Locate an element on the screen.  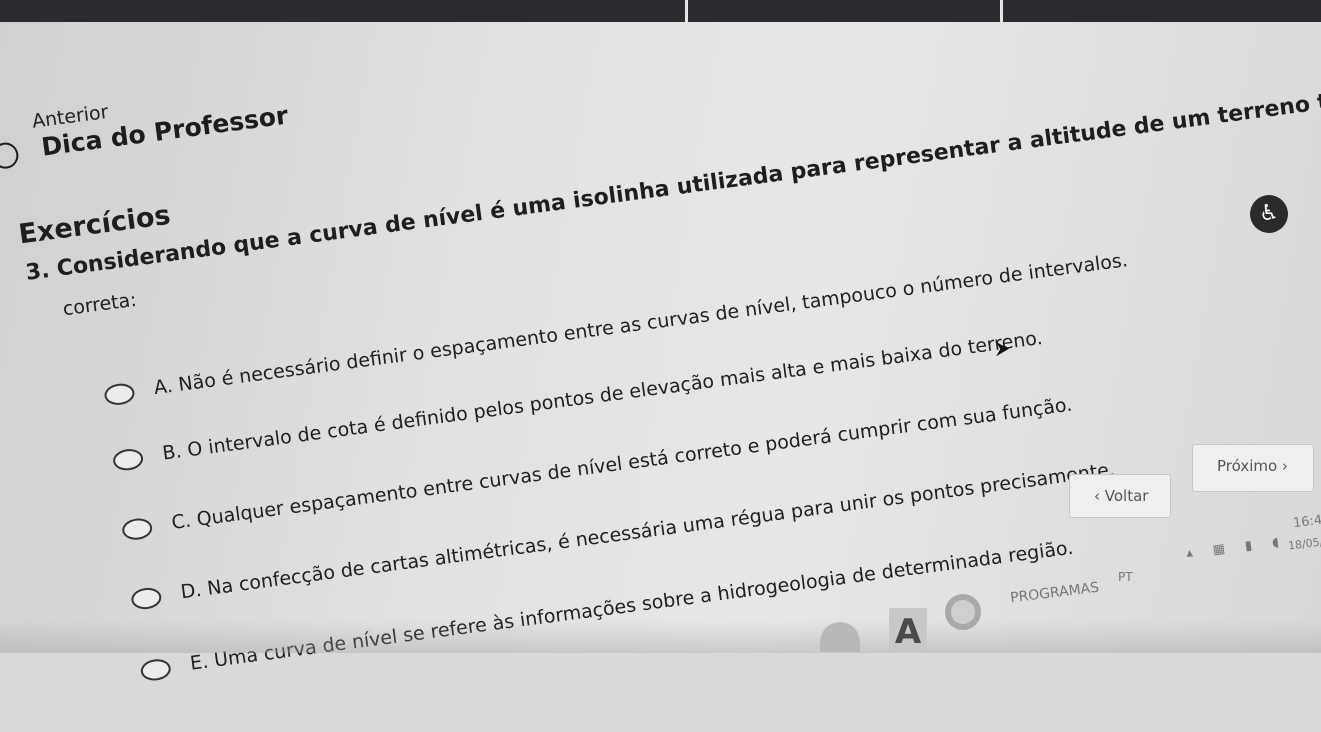
back-circle-icon is located at coordinates (10, 156).